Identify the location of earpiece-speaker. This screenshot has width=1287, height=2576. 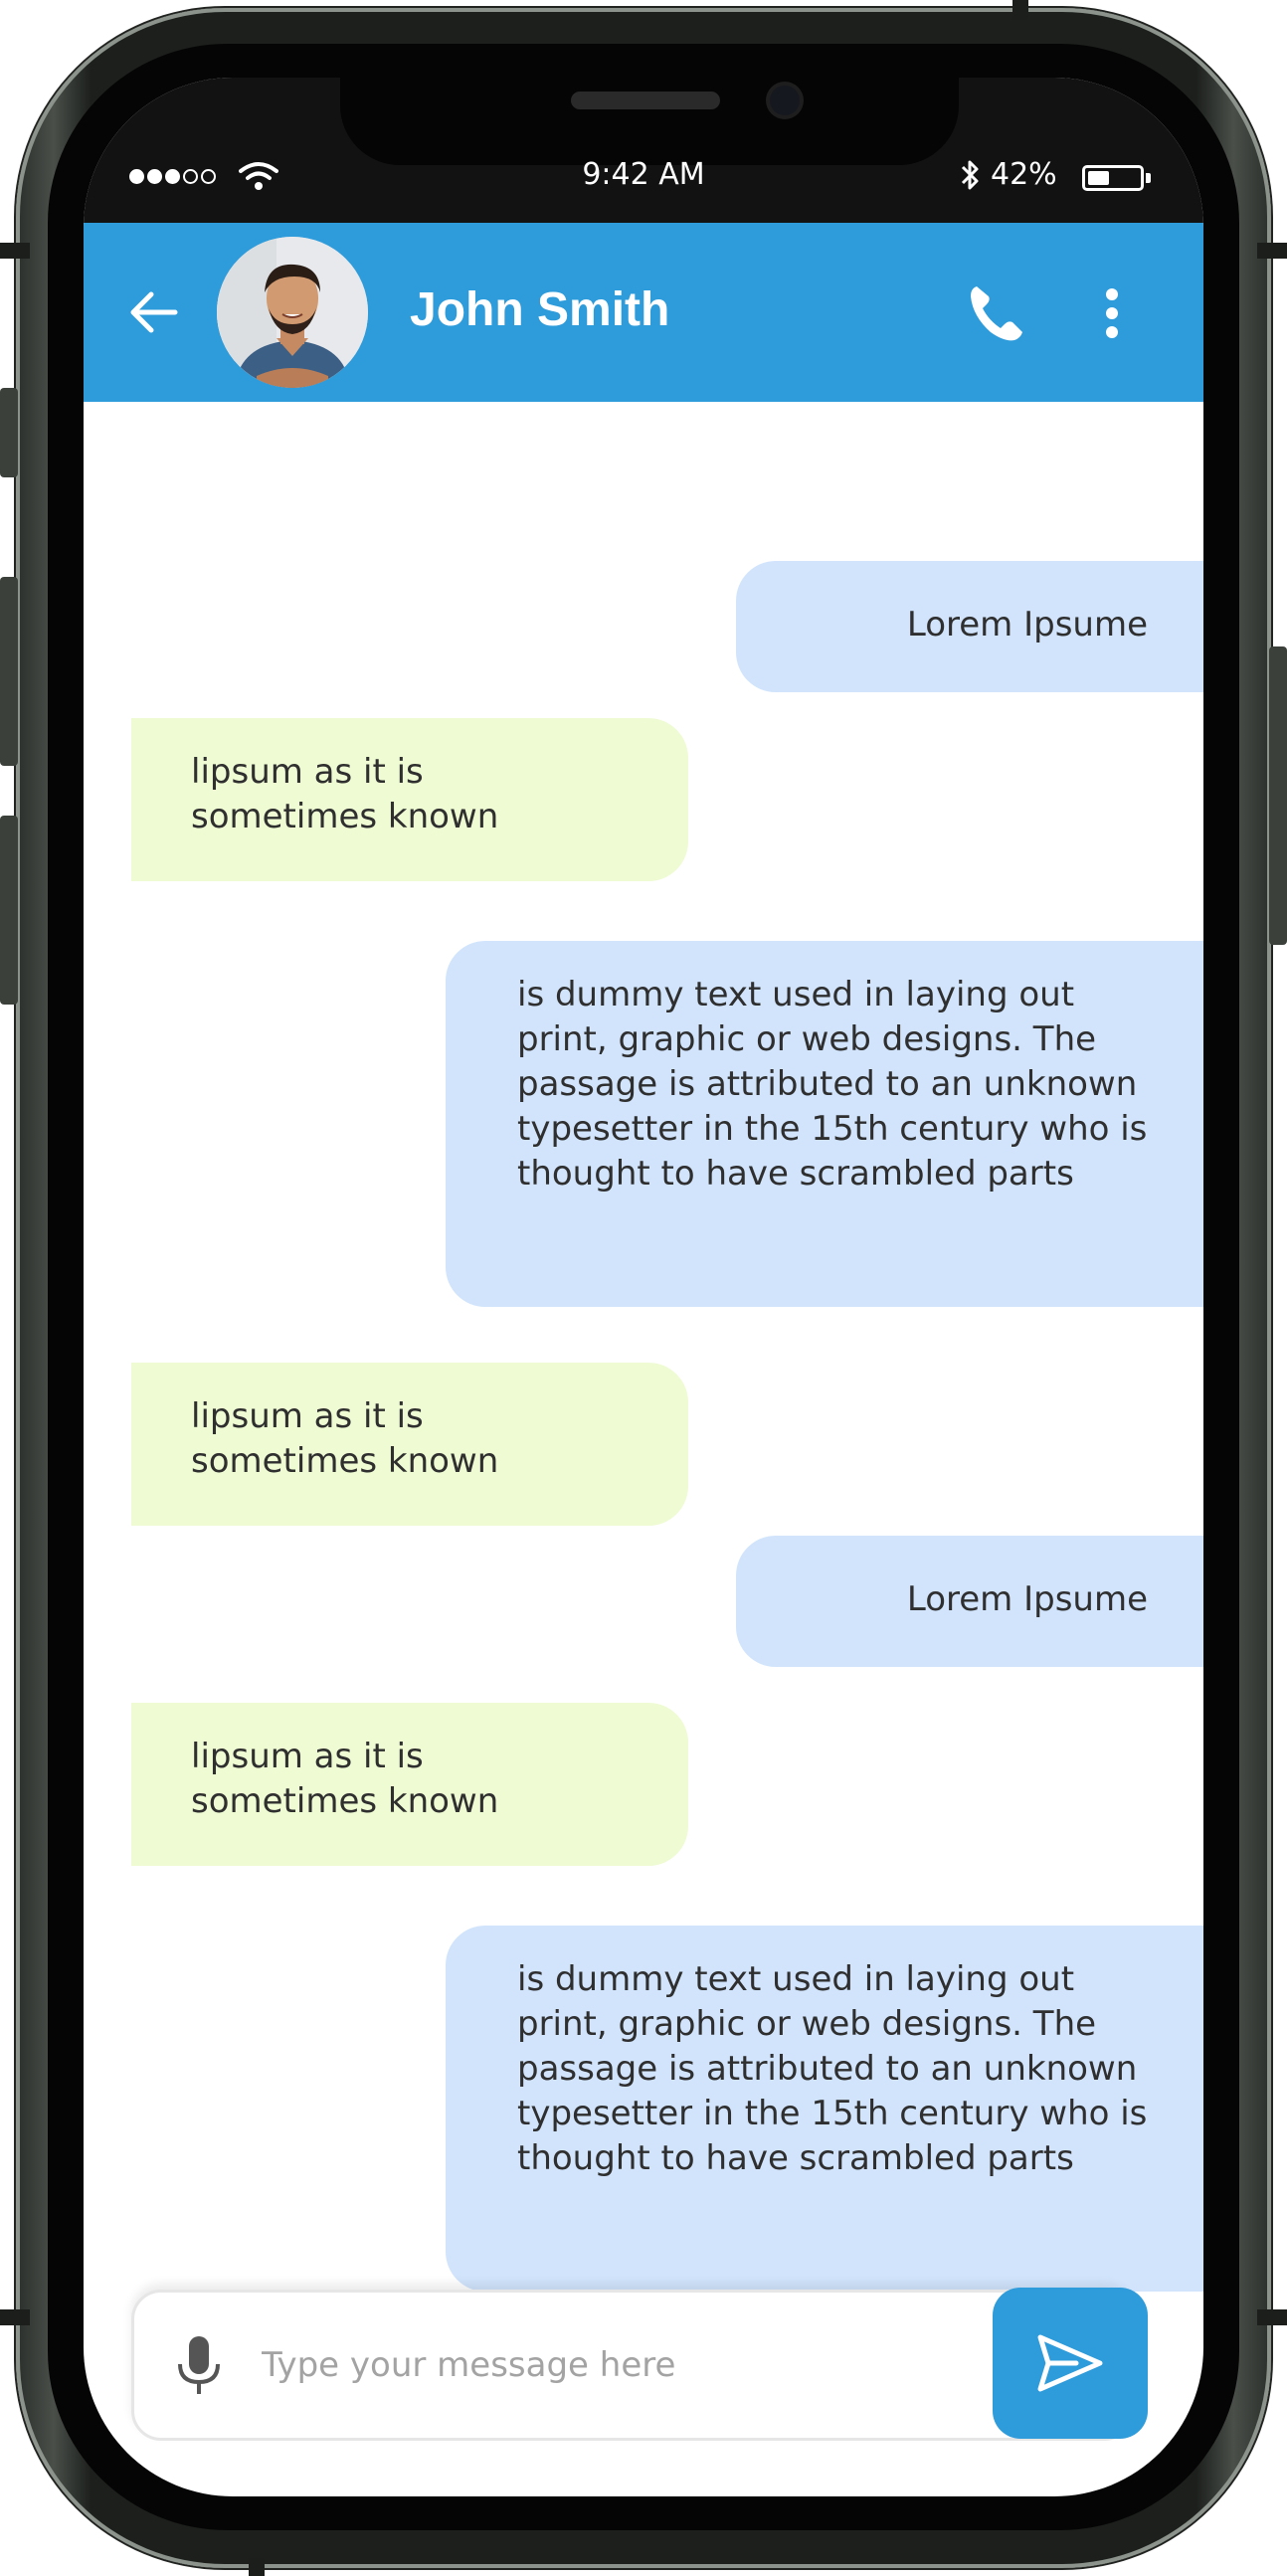
(645, 100).